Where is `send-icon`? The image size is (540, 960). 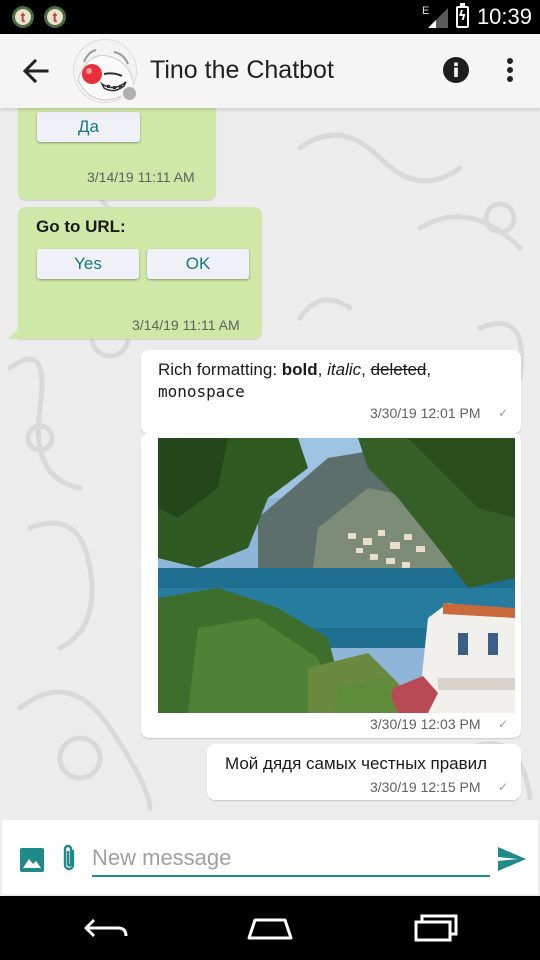
send-icon is located at coordinates (512, 859).